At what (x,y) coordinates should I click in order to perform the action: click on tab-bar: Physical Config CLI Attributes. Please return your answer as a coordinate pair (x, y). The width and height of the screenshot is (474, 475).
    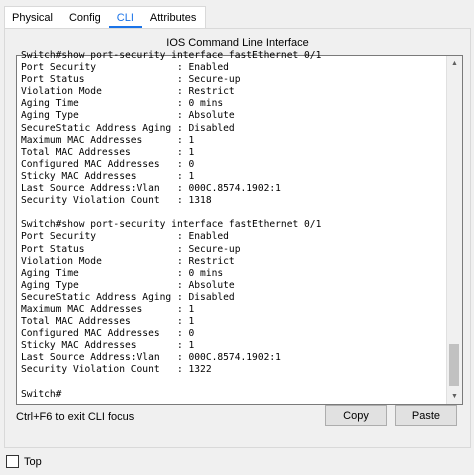
    Looking at the image, I should click on (104, 17).